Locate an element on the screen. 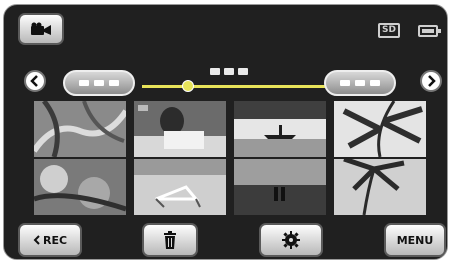  settings-button is located at coordinates (291, 240).